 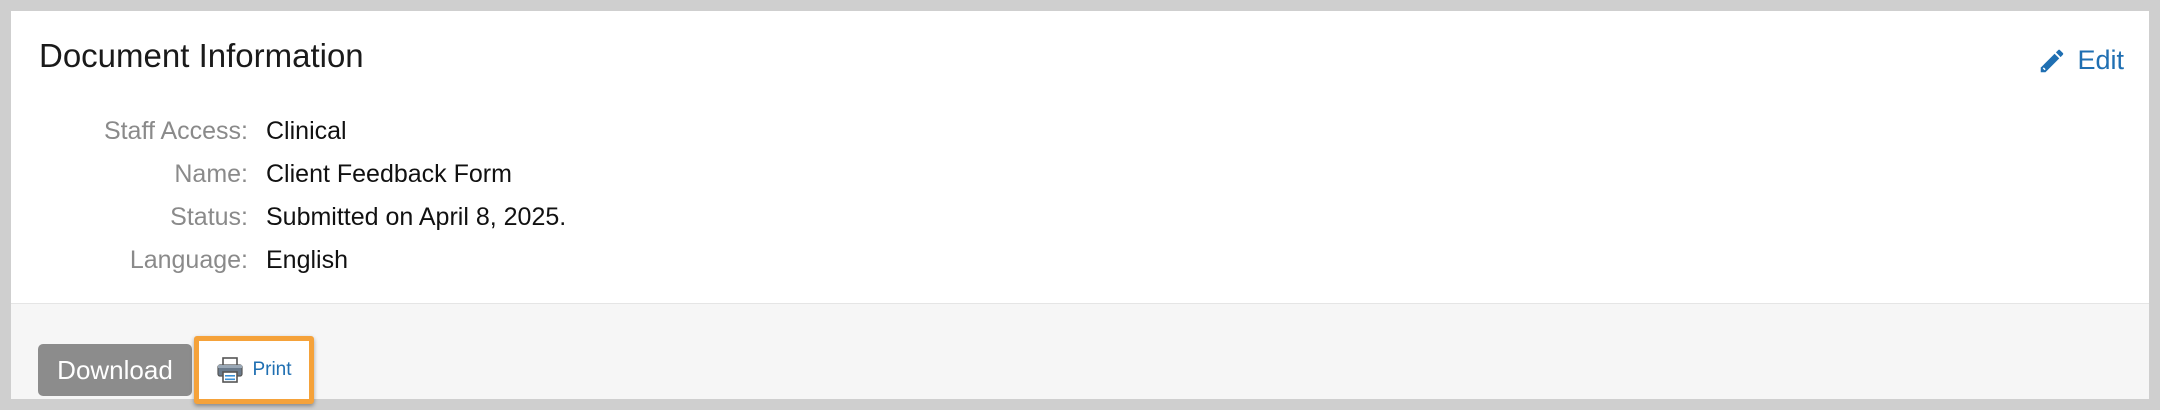 What do you see at coordinates (461, 131) in the screenshot?
I see `detail-row-staff-access: Staff Access: Clinical` at bounding box center [461, 131].